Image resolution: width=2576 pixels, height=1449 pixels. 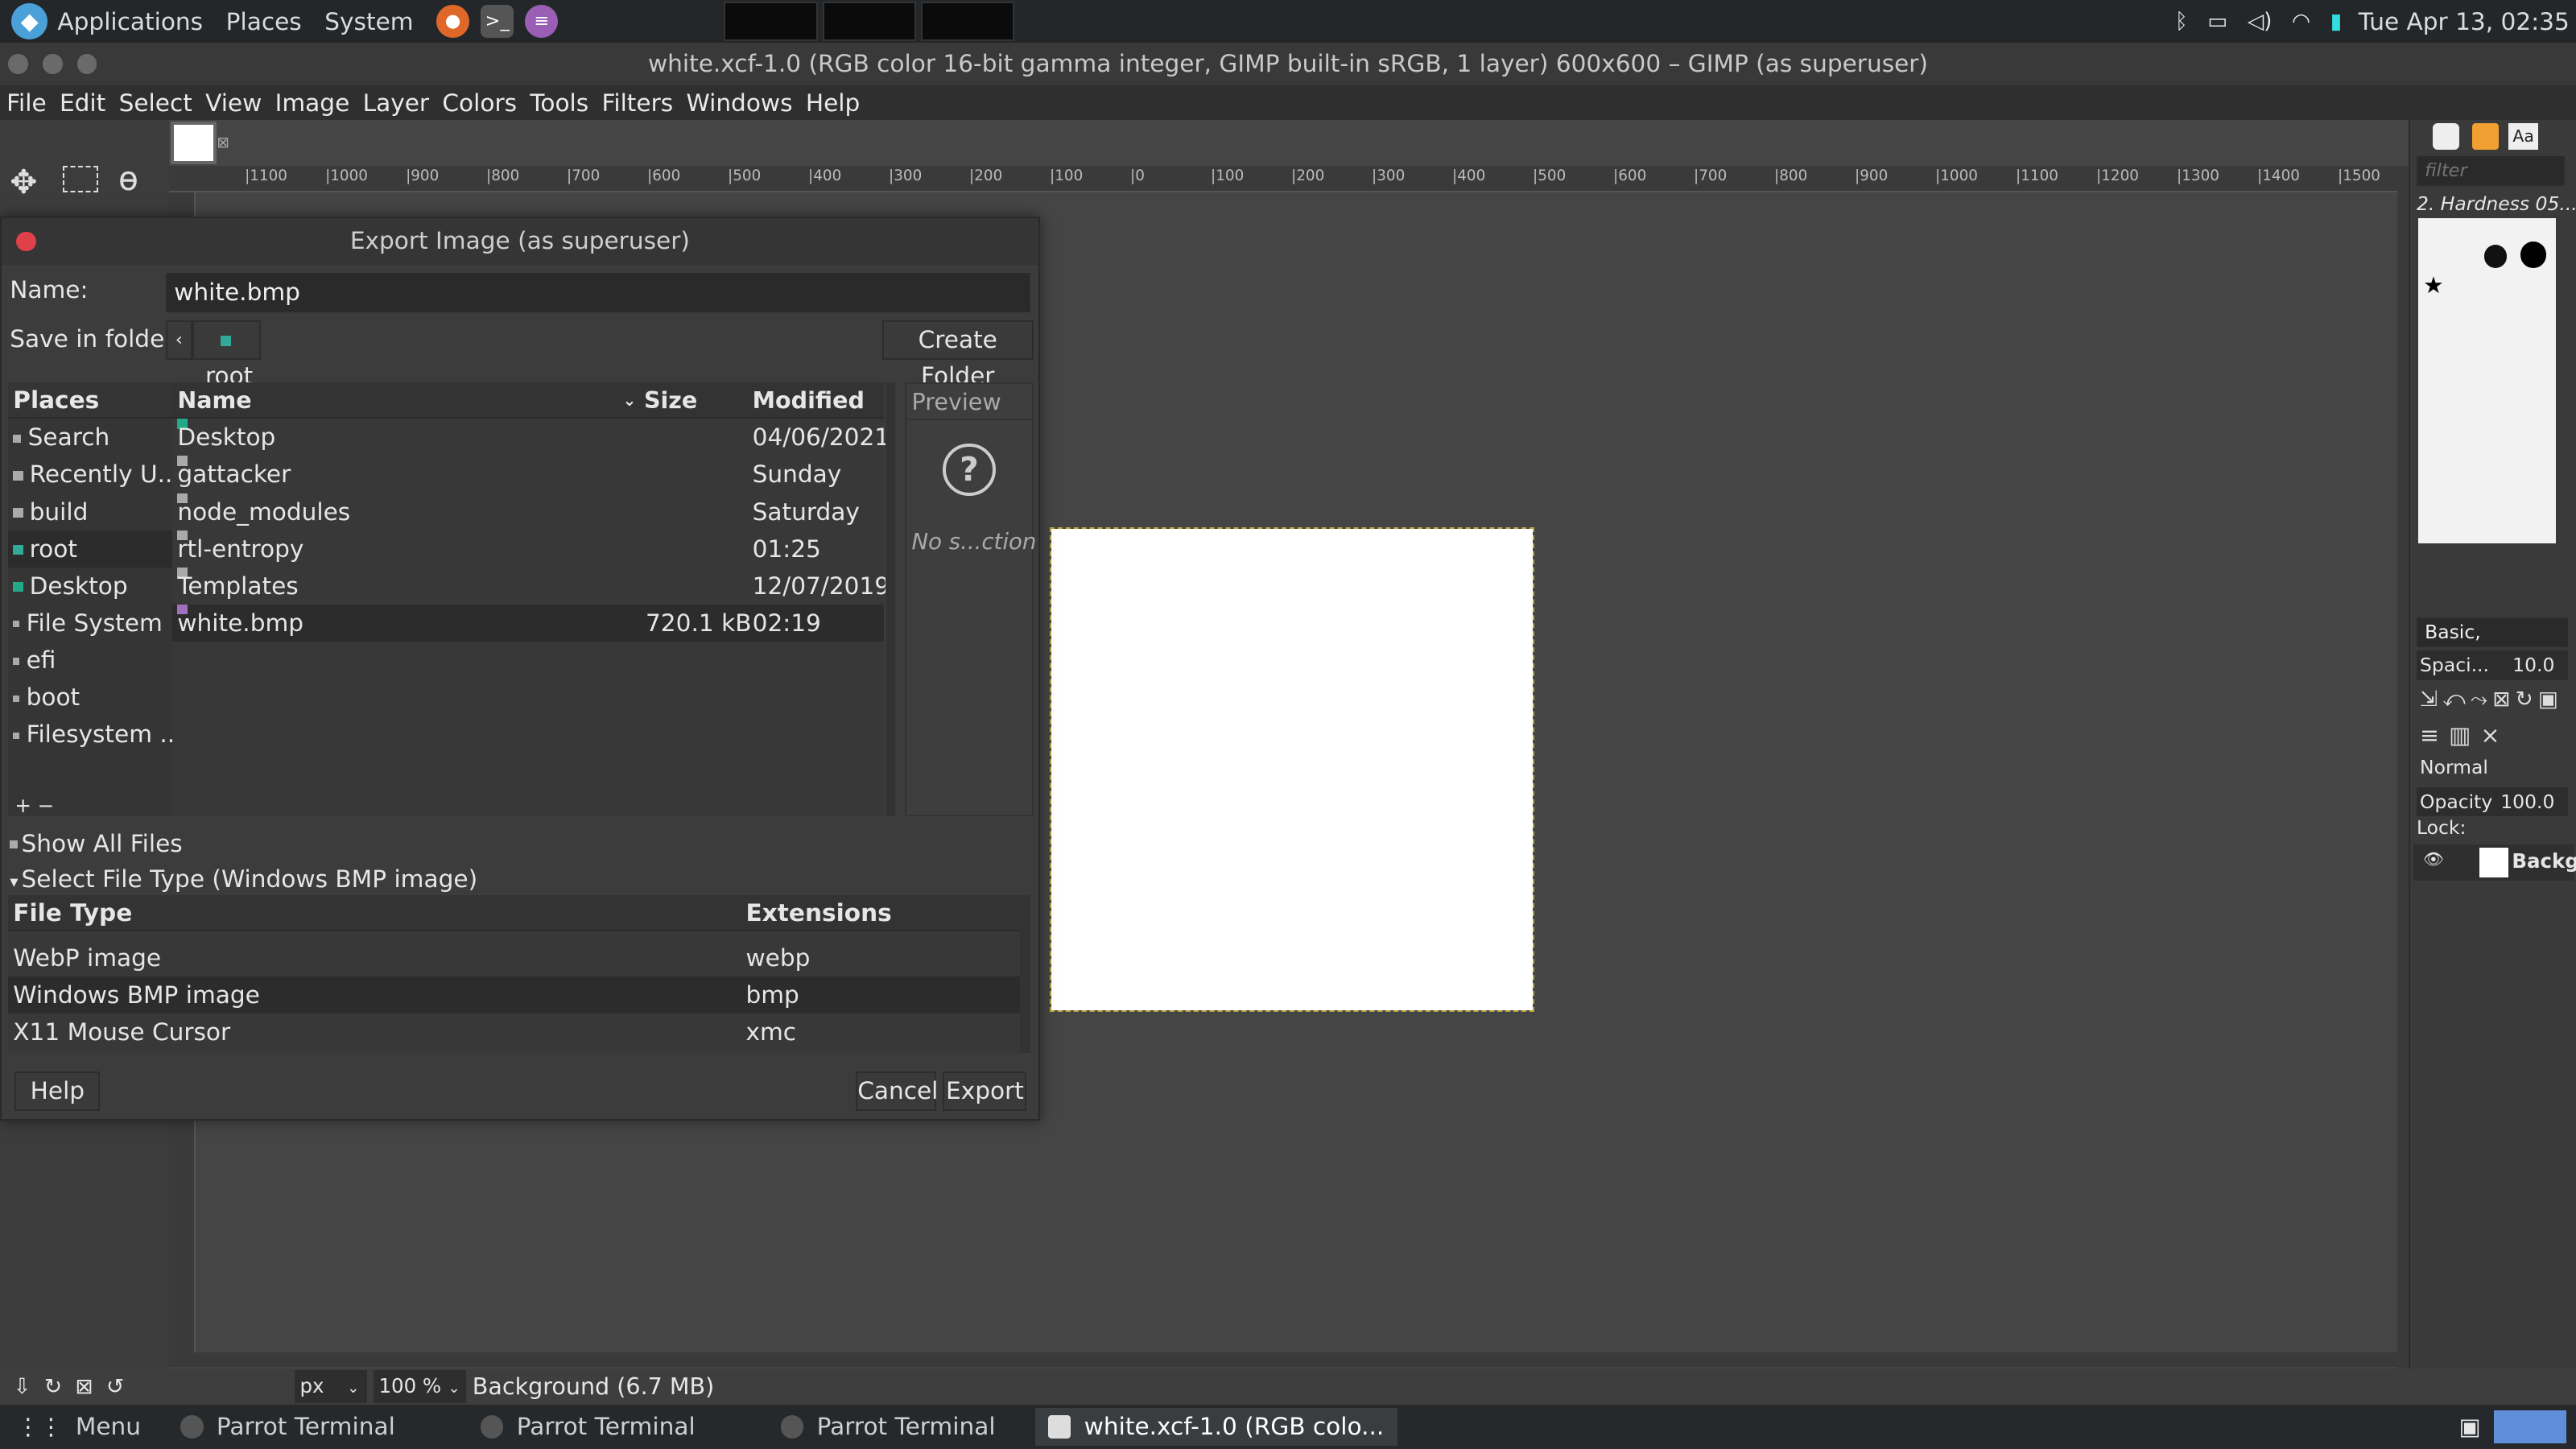 I want to click on place-efi: efi, so click(x=90, y=660).